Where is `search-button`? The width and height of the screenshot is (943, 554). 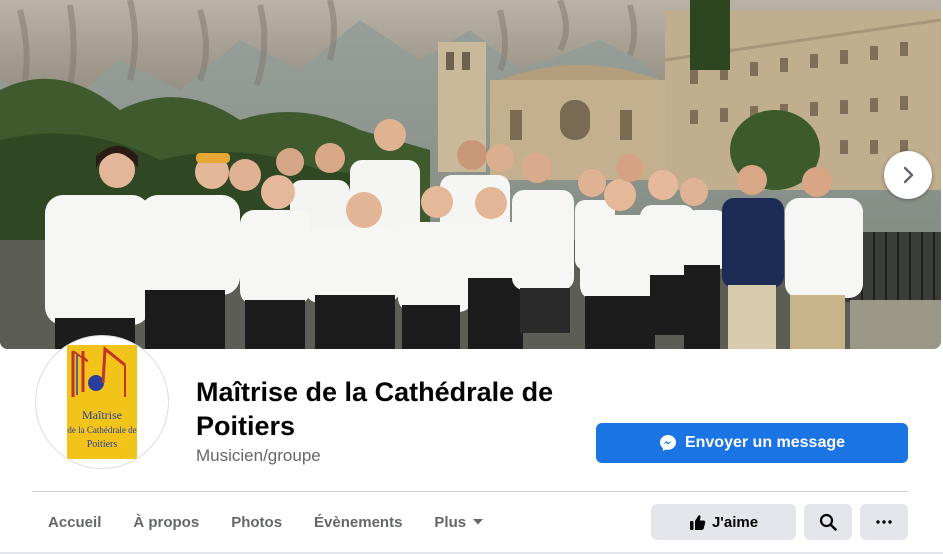
search-button is located at coordinates (828, 522).